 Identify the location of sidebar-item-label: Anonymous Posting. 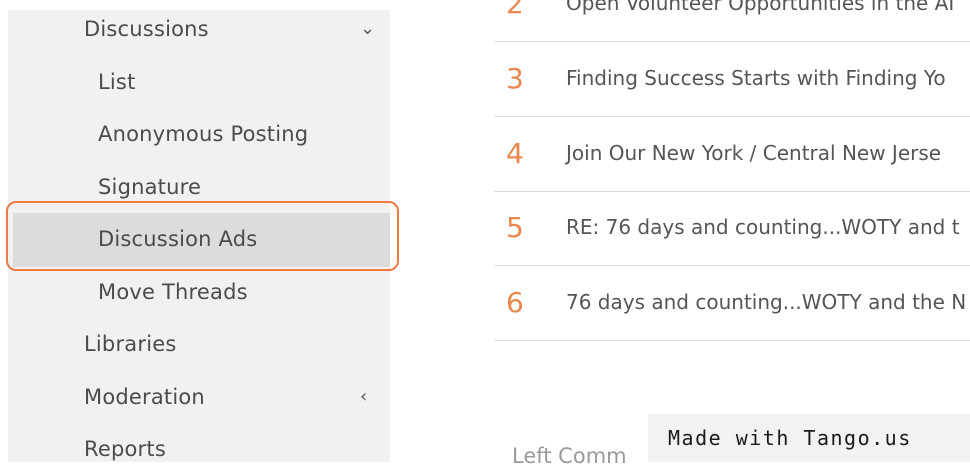
(203, 134).